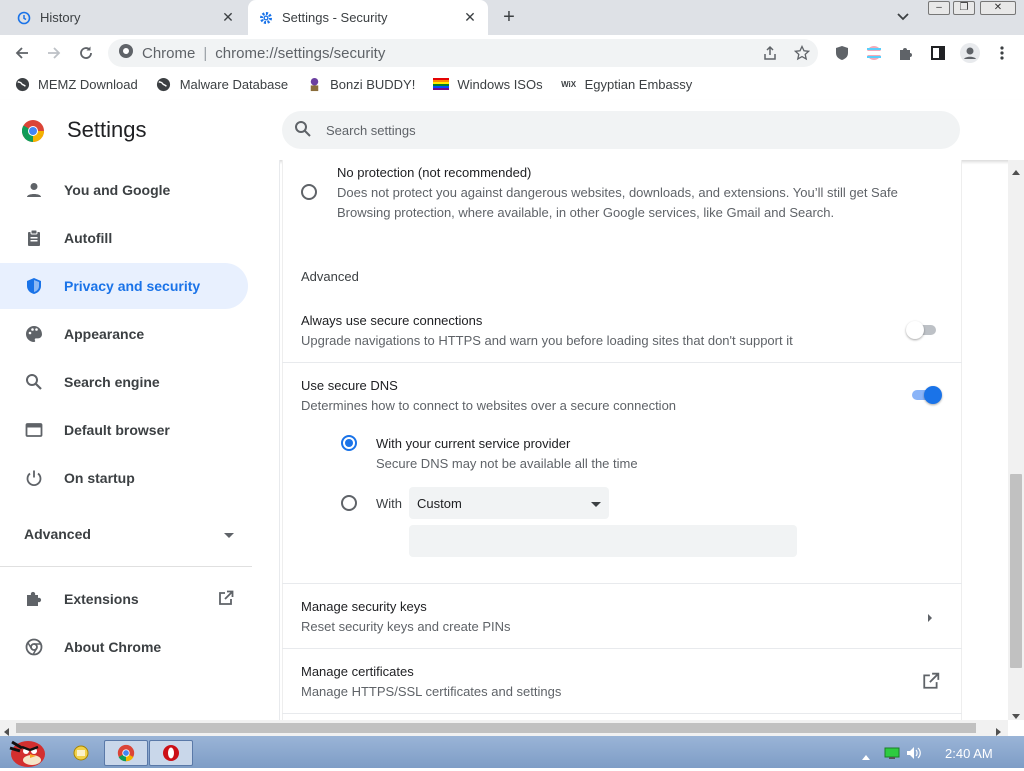  Describe the element at coordinates (33, 131) in the screenshot. I see `chrome-logo-icon` at that location.